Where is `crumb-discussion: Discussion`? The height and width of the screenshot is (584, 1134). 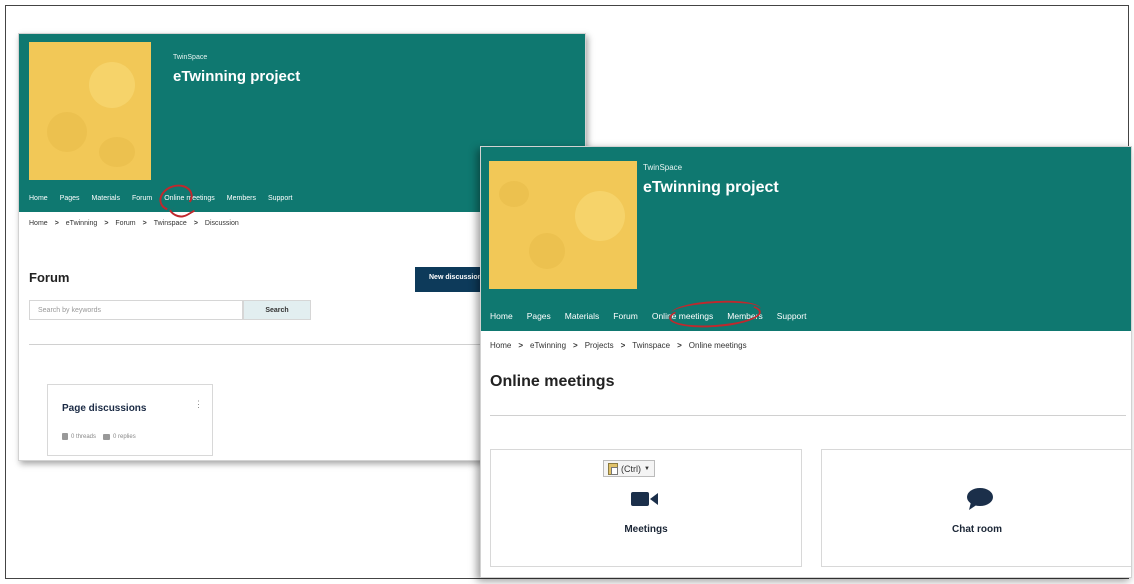 crumb-discussion: Discussion is located at coordinates (221, 223).